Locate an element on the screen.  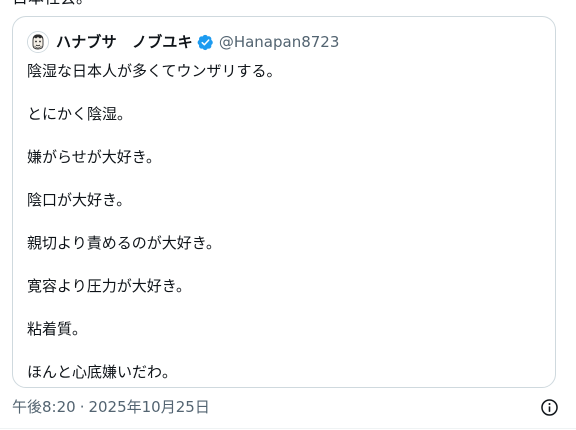
quote-line: 嫌がらせが大好き。 is located at coordinates (94, 157).